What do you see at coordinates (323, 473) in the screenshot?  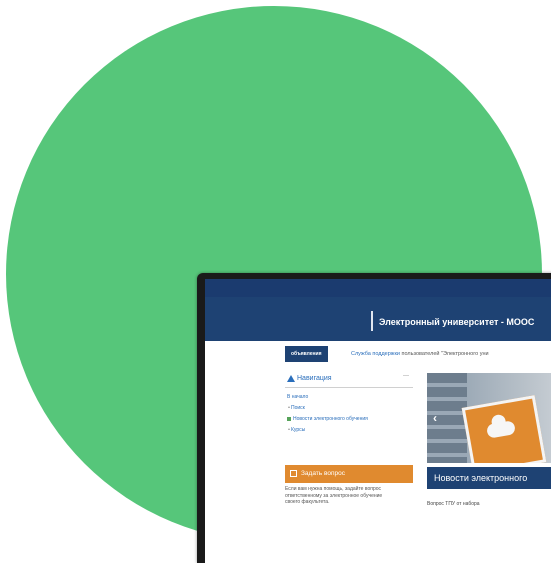 I see `ask-question-label: Задать вопрос` at bounding box center [323, 473].